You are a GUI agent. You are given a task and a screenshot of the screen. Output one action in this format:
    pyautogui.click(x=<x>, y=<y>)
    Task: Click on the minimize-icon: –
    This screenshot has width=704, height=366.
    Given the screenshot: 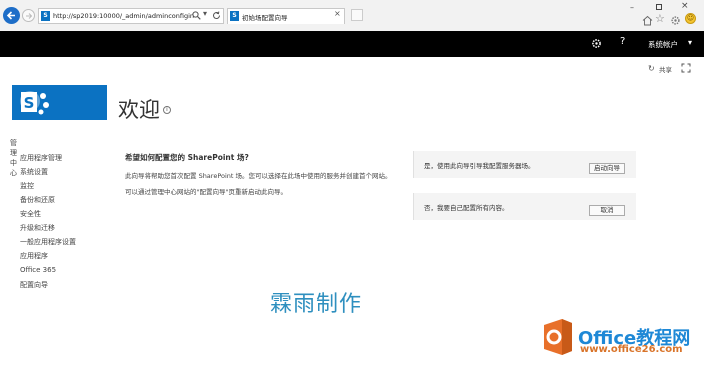 What is the action you would take?
    pyautogui.click(x=632, y=7)
    